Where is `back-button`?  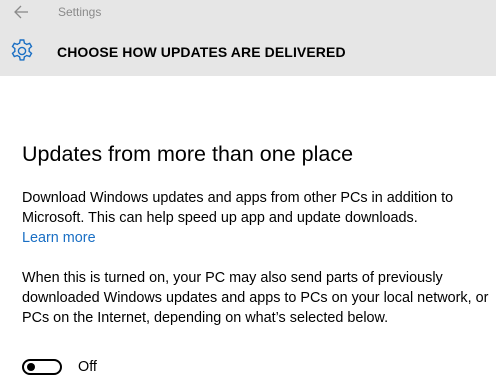 back-button is located at coordinates (21, 12).